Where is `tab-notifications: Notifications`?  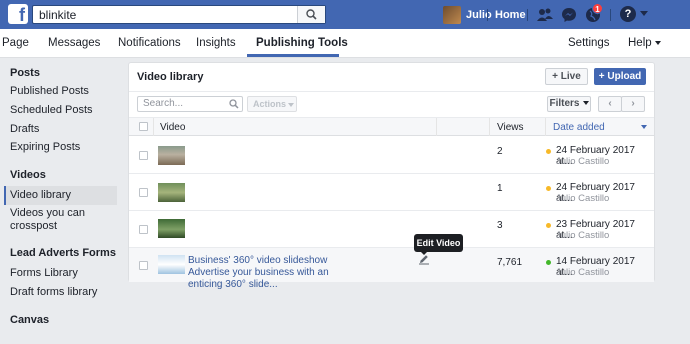 tab-notifications: Notifications is located at coordinates (149, 43).